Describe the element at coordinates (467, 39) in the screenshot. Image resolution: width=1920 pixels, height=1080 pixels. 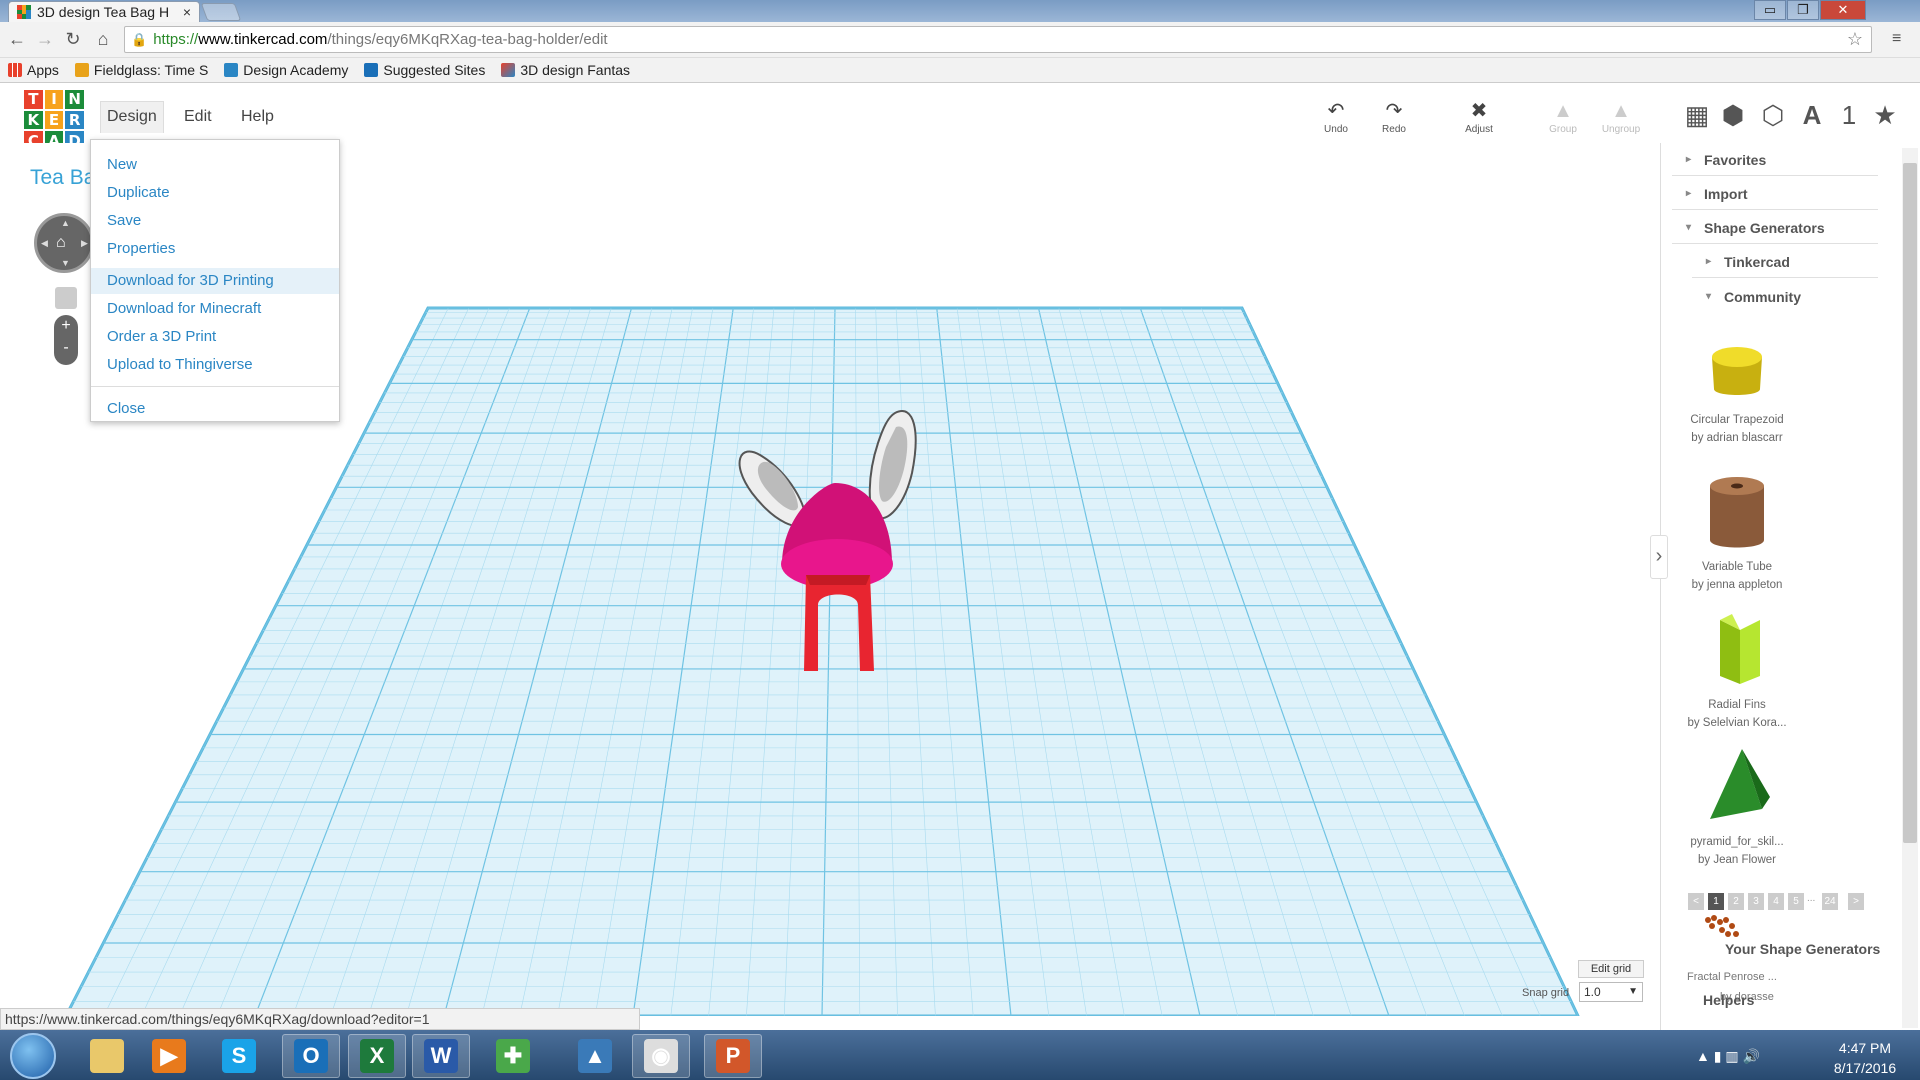
I see `url-path: /things/eqy6MKqRXag-tea-bag-holder/edit` at that location.